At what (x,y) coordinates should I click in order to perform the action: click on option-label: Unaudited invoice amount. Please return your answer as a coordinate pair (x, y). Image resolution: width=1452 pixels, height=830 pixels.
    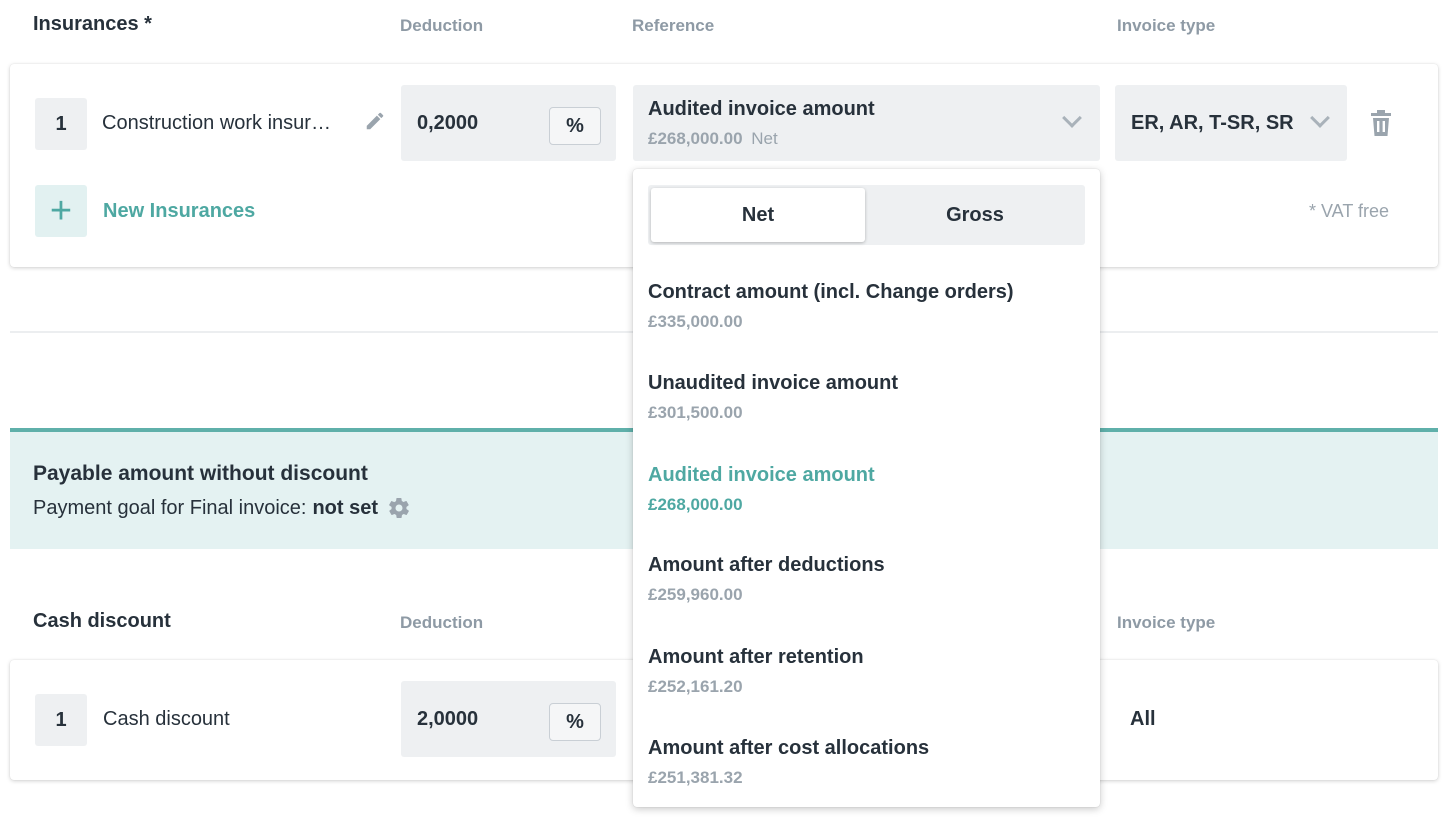
    Looking at the image, I should click on (773, 383).